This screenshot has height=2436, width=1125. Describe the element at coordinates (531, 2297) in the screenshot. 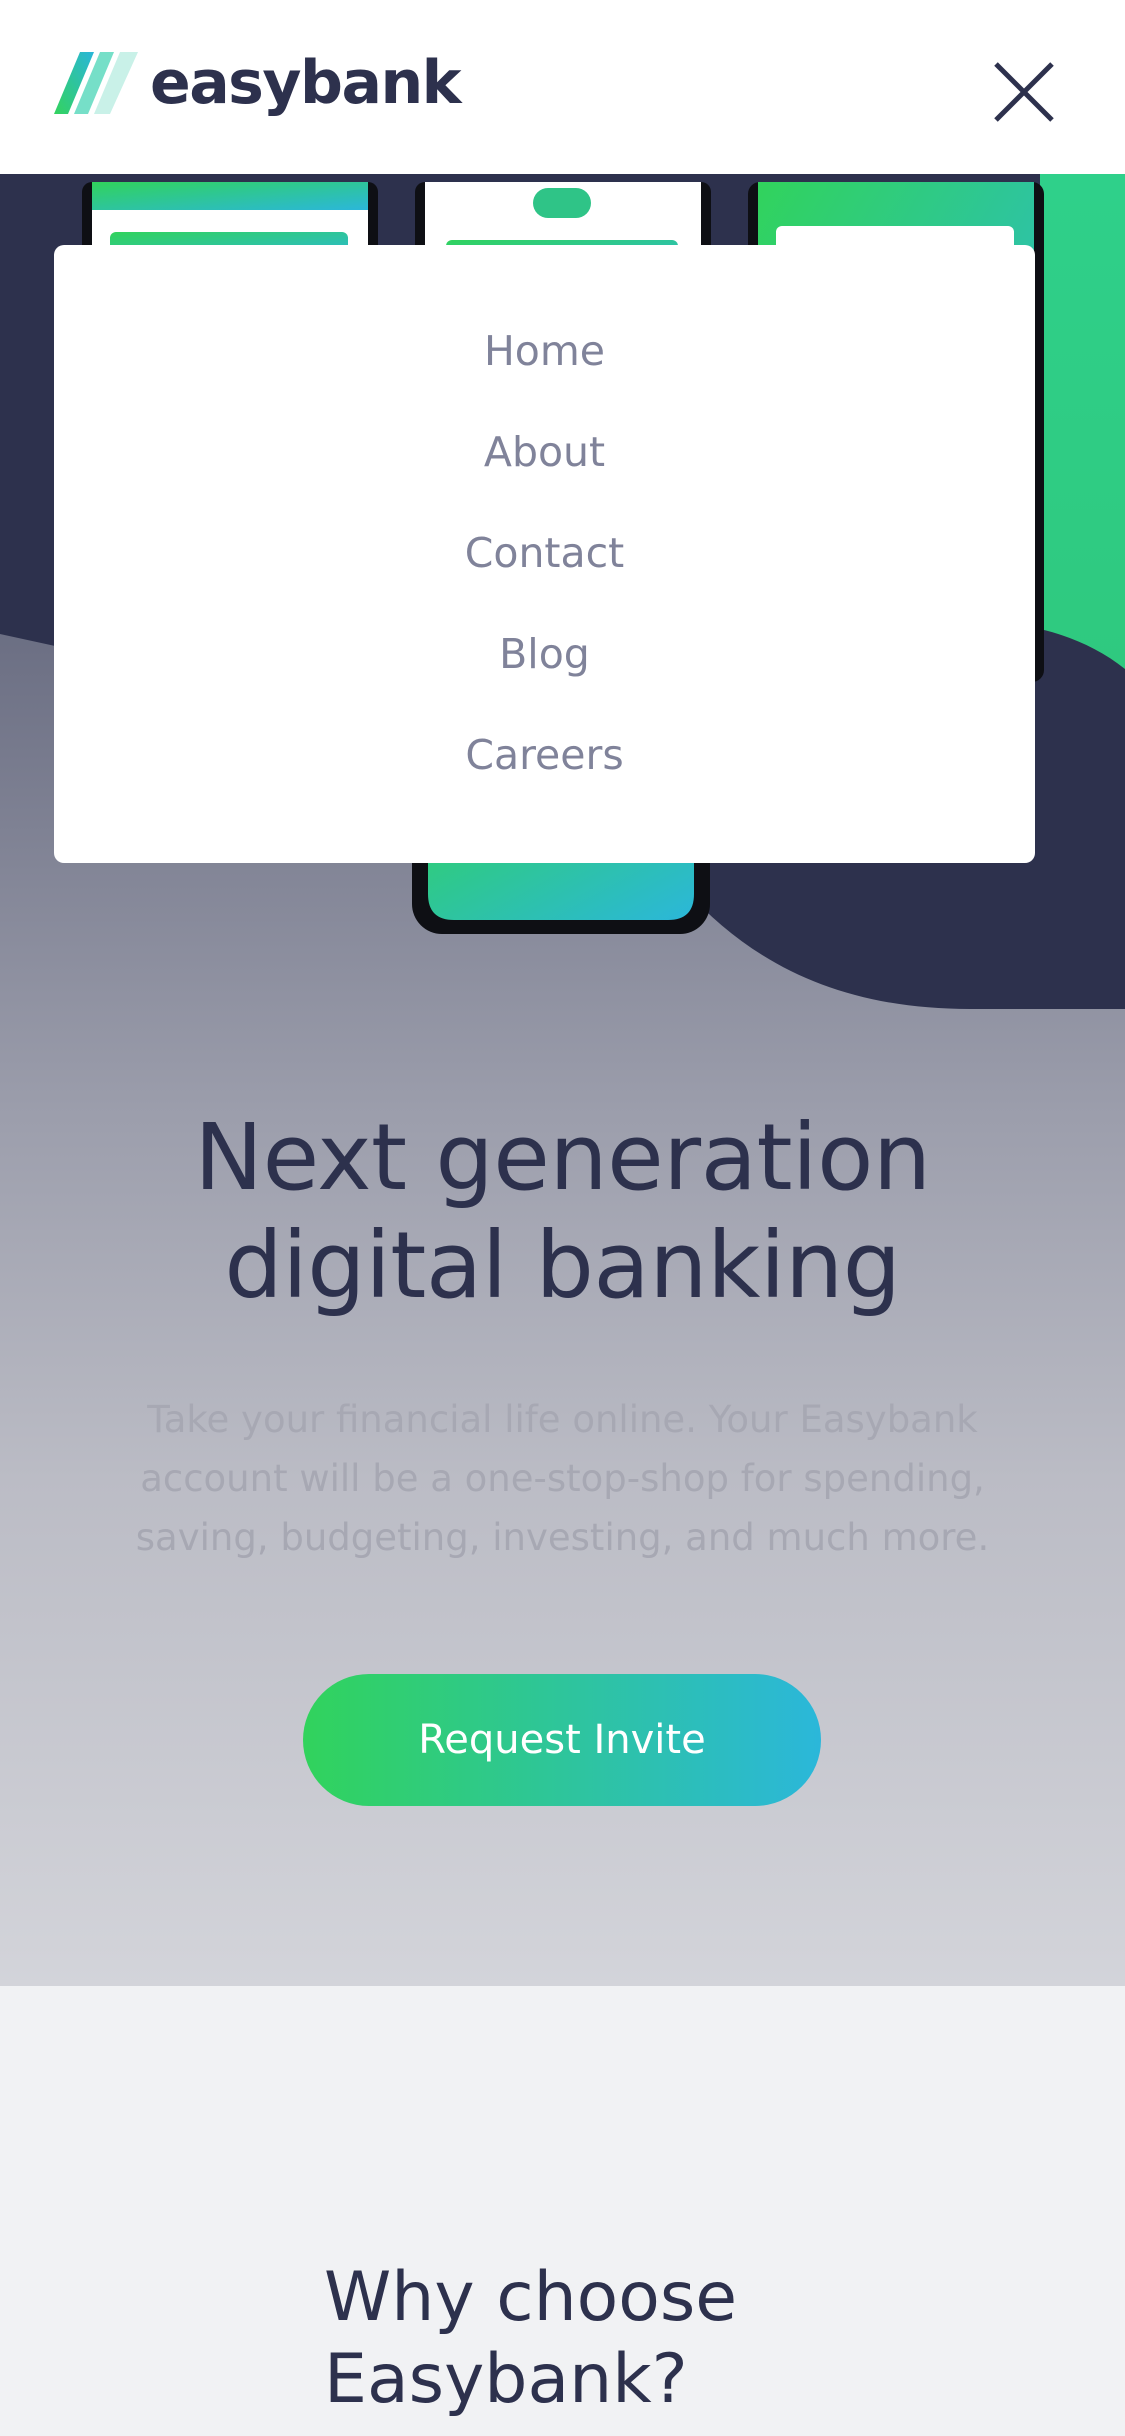

I see `why-title-line-1: Why choose` at that location.